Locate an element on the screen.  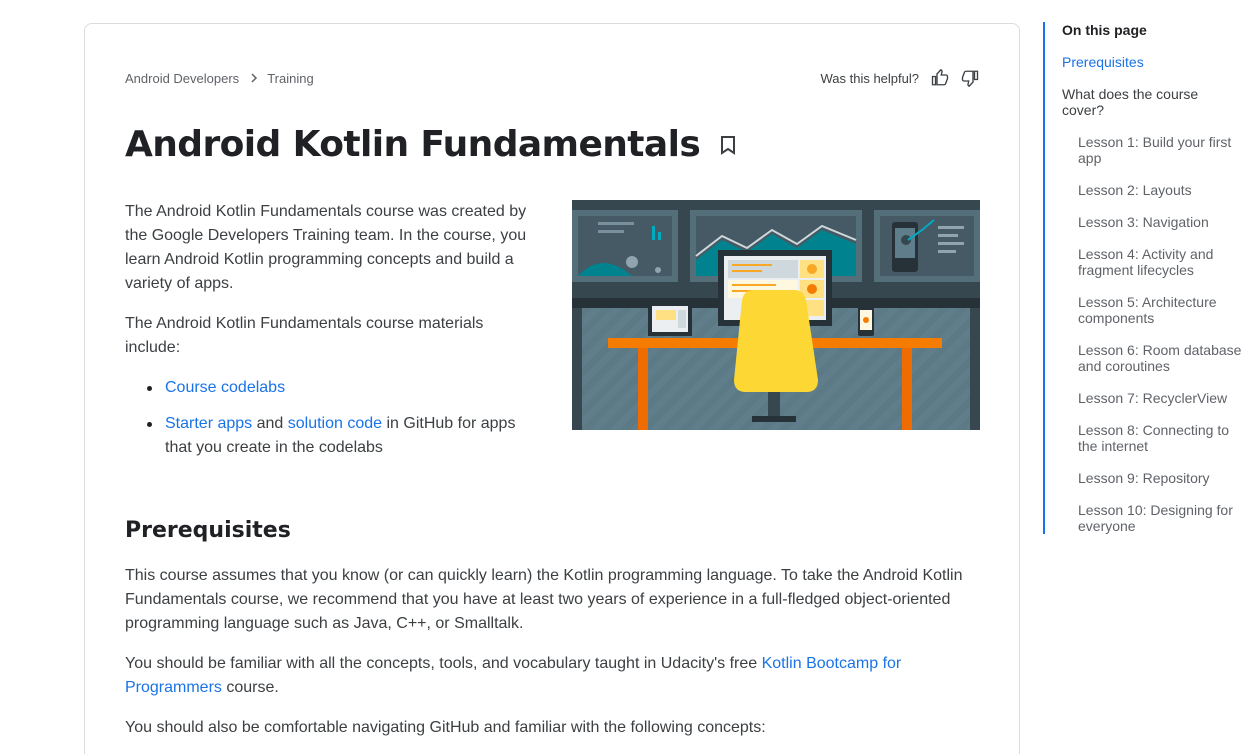
list-text-and: and is located at coordinates (270, 423).